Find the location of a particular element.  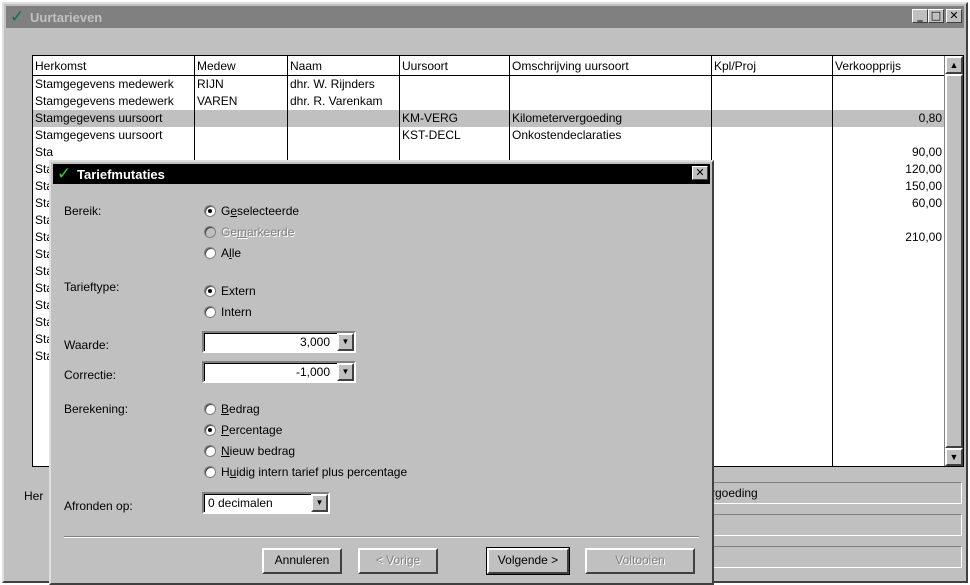

correctie-value: -1,000 is located at coordinates (312, 372).